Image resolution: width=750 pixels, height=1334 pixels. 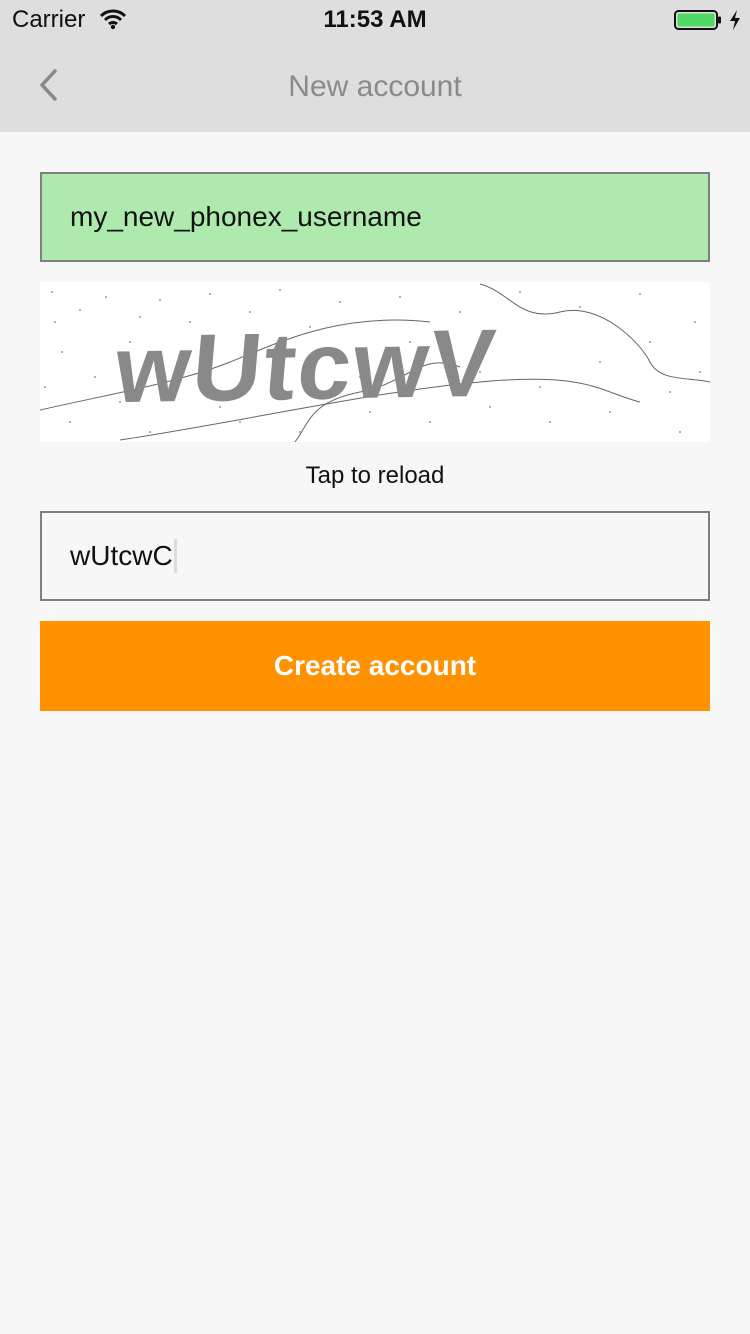 I want to click on battery-icon, so click(x=698, y=20).